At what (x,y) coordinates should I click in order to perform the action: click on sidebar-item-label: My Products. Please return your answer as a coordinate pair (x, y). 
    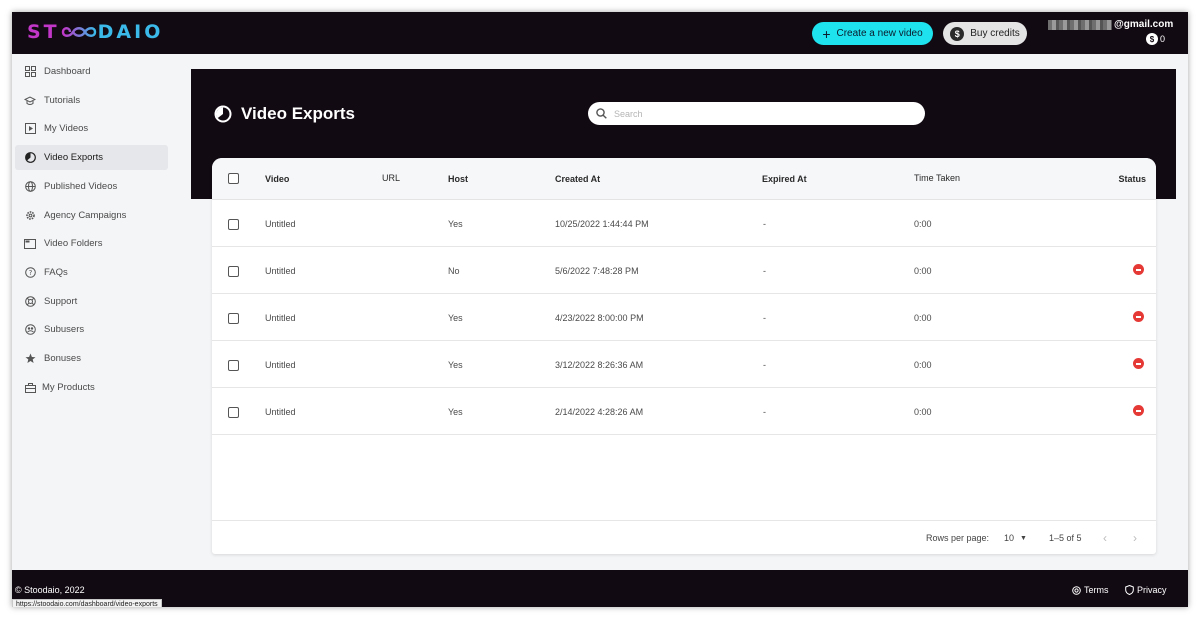
    Looking at the image, I should click on (68, 387).